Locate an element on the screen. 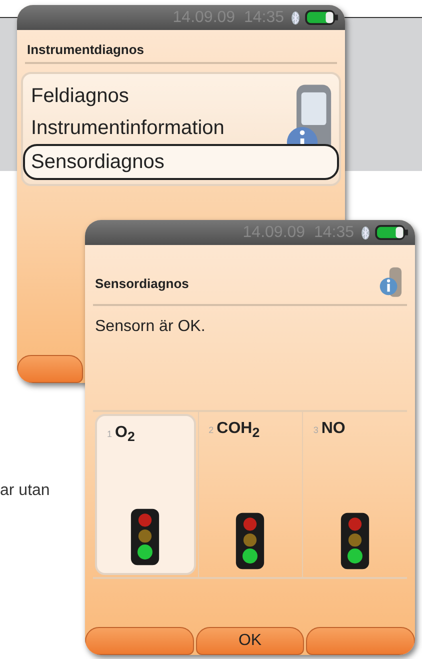  sensor-tile: 3 NO is located at coordinates (354, 494).